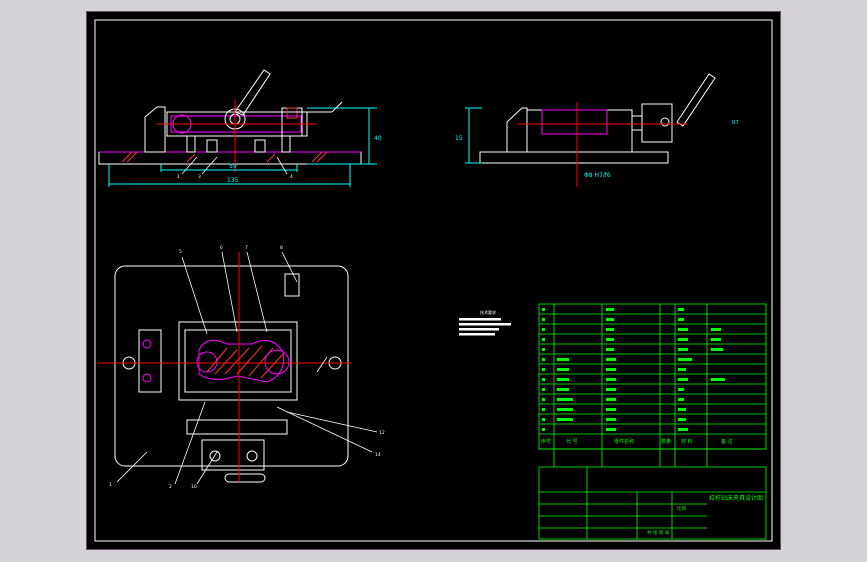 The width and height of the screenshot is (867, 562). I want to click on top-workpiece, so click(241, 361).